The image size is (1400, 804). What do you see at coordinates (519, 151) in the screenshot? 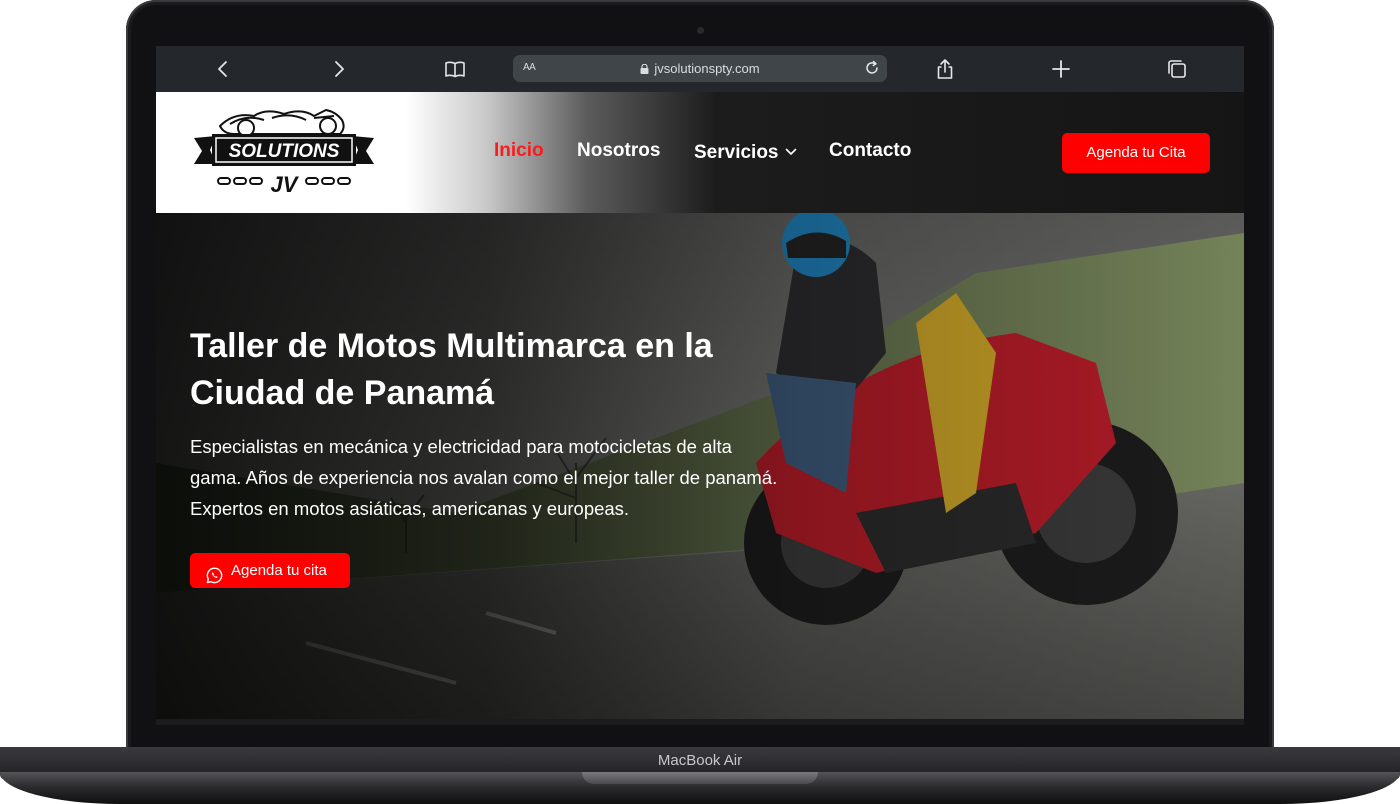
I see `nav-item-inicio: Inicio` at bounding box center [519, 151].